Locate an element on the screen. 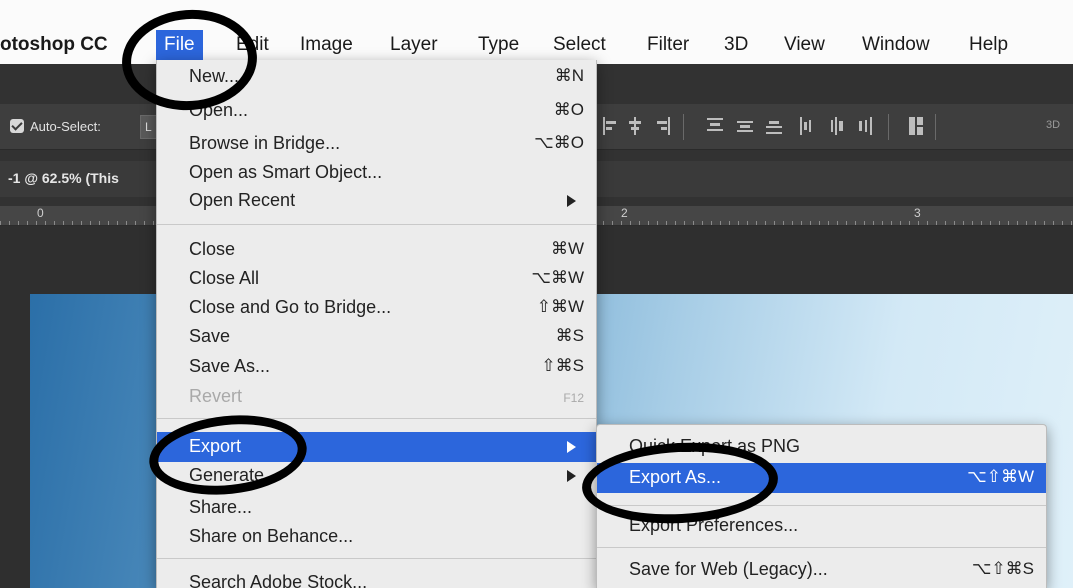 Image resolution: width=1073 pixels, height=588 pixels. checkbox-checked-icon is located at coordinates (17, 126).